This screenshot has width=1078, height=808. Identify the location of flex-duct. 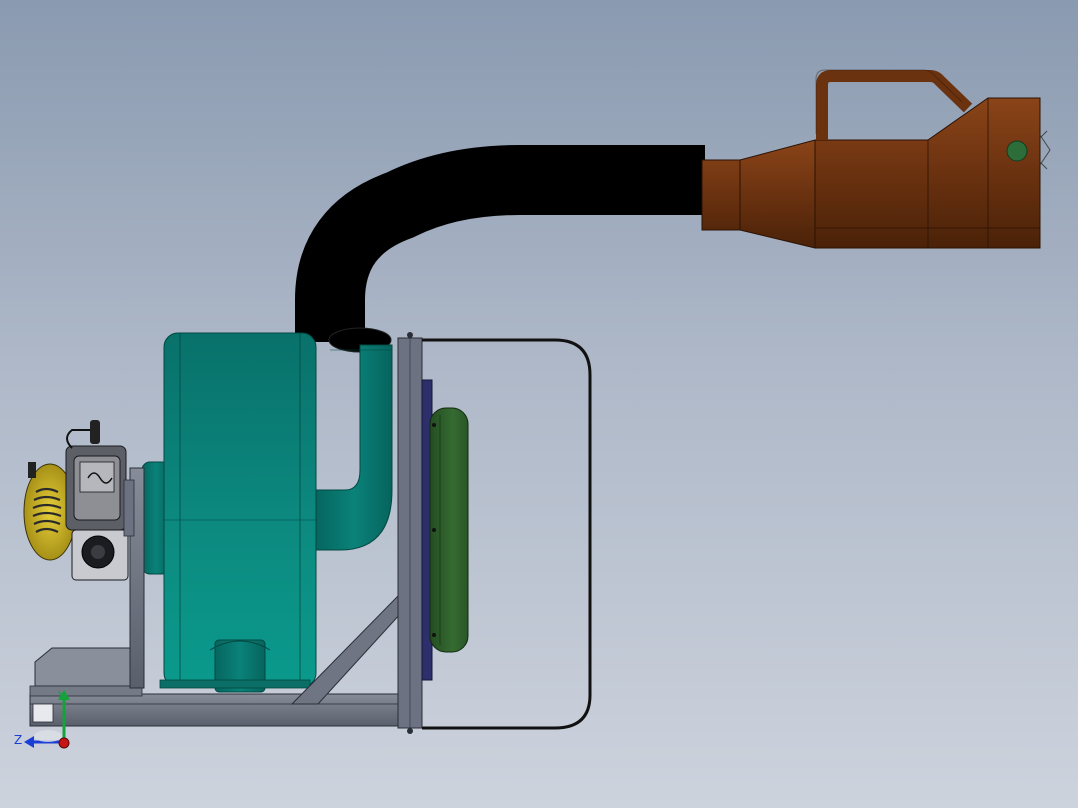
(500, 249).